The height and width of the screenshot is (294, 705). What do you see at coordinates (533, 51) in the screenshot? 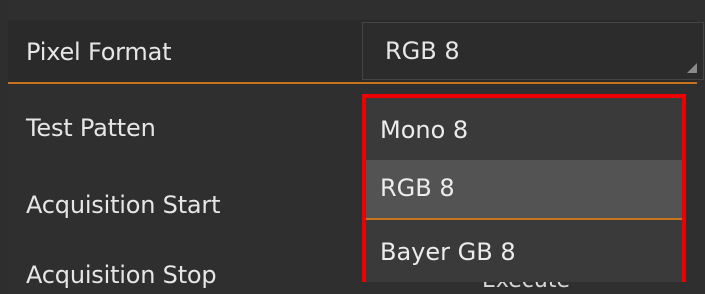
I see `pixel-format-select: RGB 8` at bounding box center [533, 51].